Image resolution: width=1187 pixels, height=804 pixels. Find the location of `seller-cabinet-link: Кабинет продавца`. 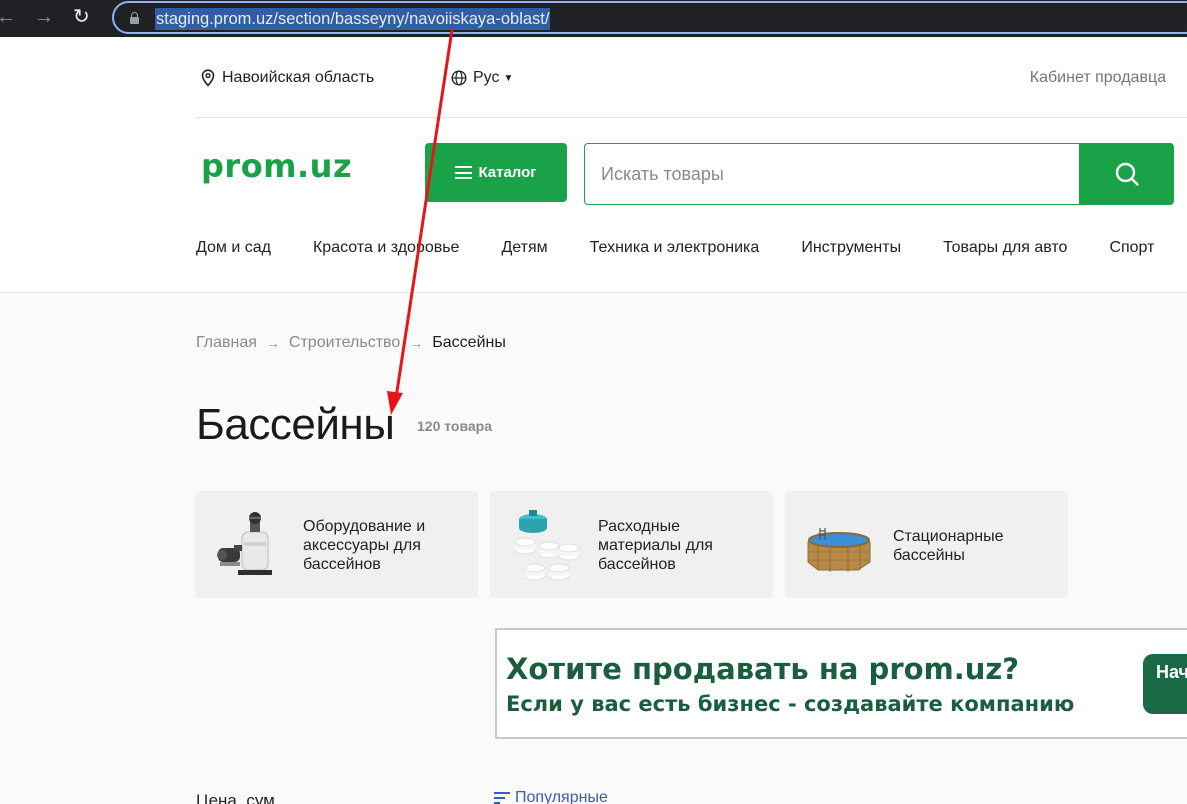

seller-cabinet-link: Кабинет продавца is located at coordinates (1098, 78).